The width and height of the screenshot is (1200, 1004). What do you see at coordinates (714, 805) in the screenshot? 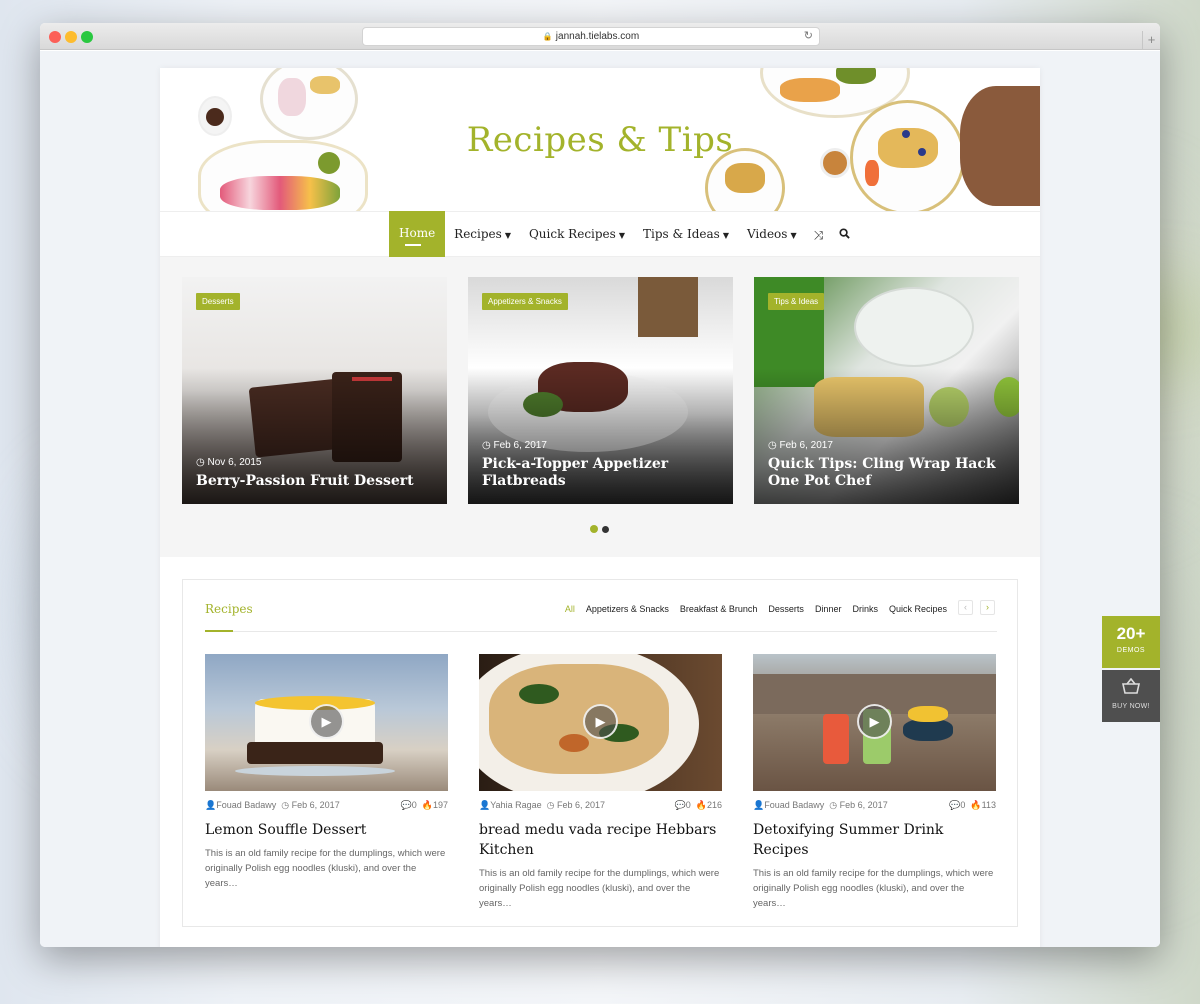
I see `view-count: 216` at bounding box center [714, 805].